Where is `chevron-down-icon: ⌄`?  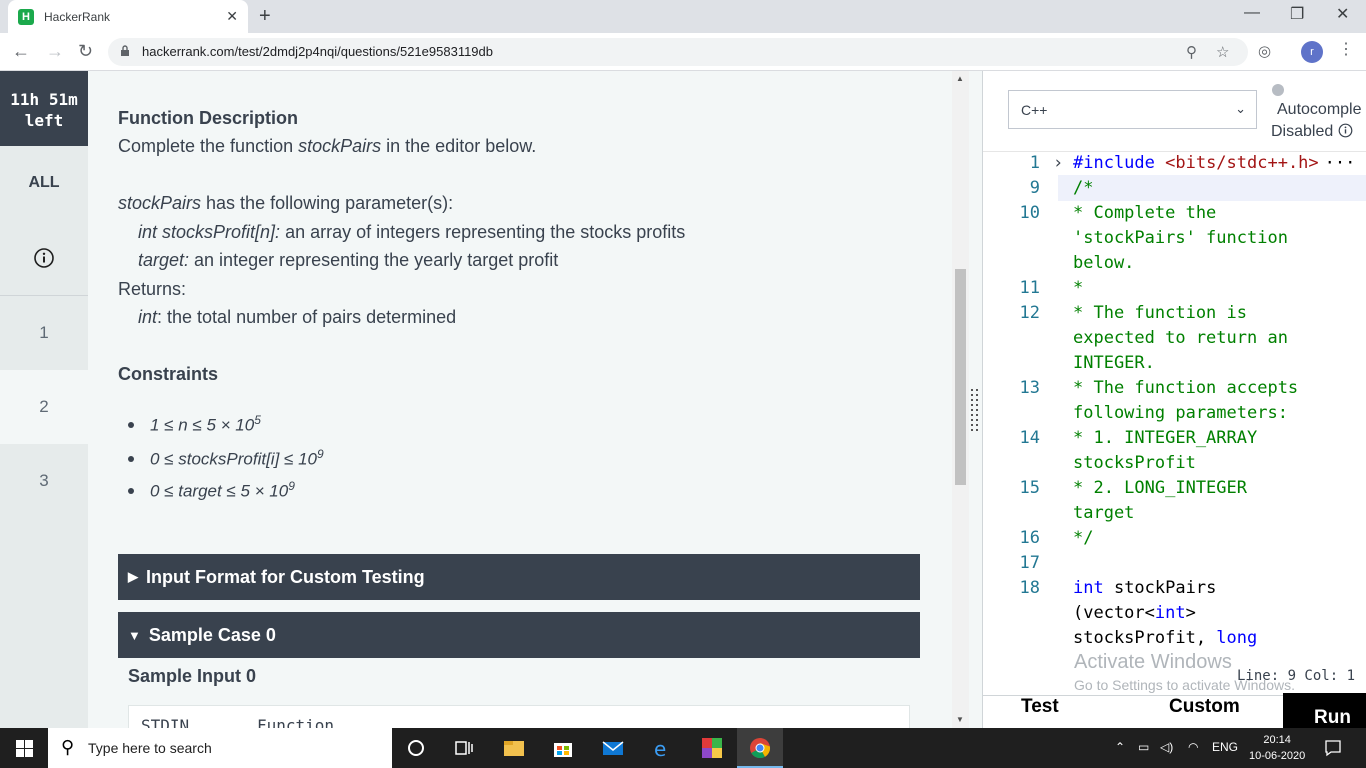 chevron-down-icon: ⌄ is located at coordinates (1240, 108).